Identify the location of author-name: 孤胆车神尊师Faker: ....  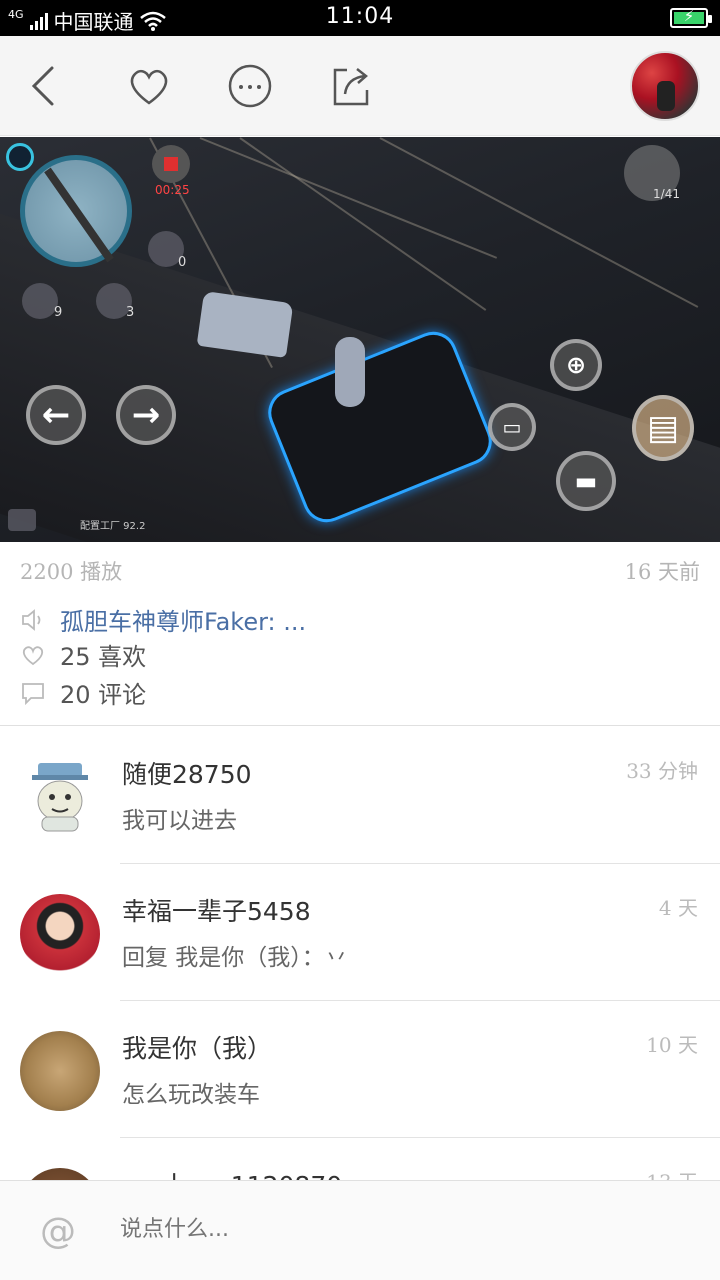
(183, 619).